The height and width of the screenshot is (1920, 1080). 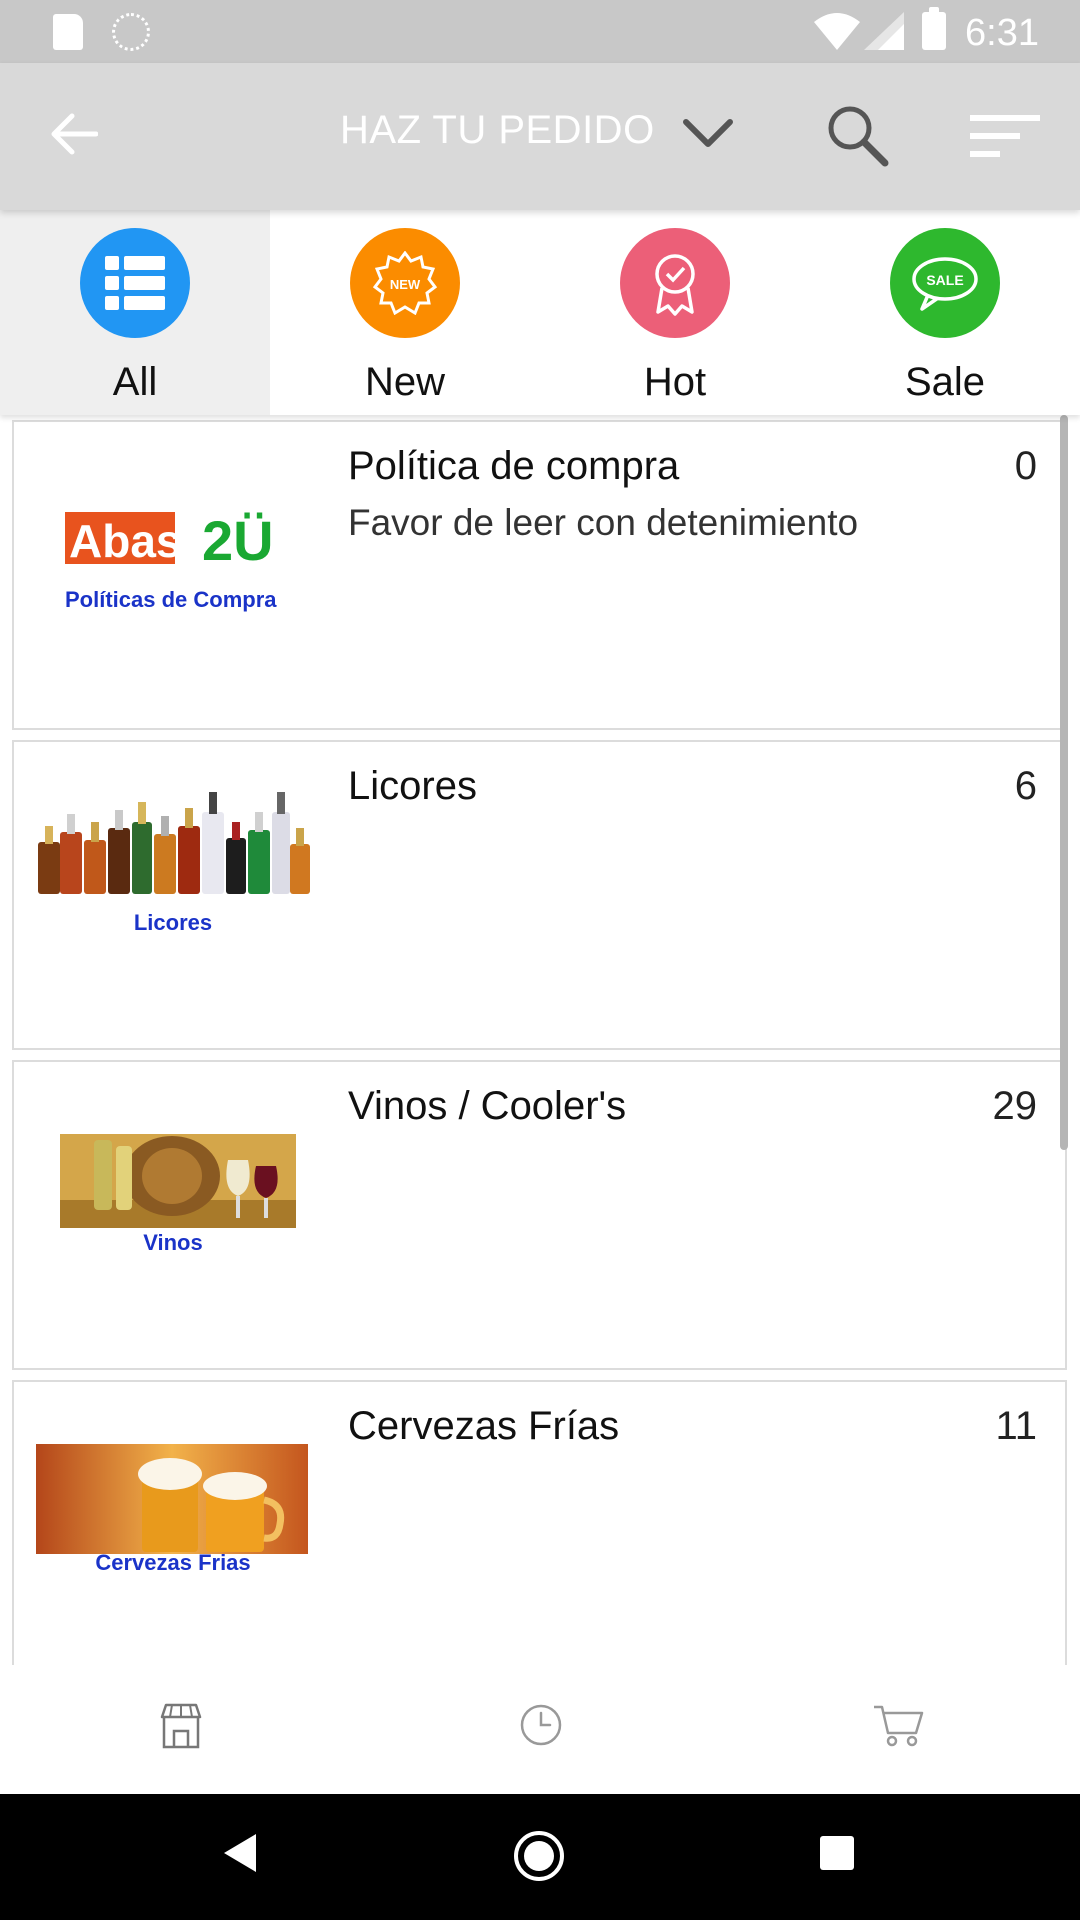 I want to click on image-caption: Cervezas Frias, so click(x=173, y=1562).